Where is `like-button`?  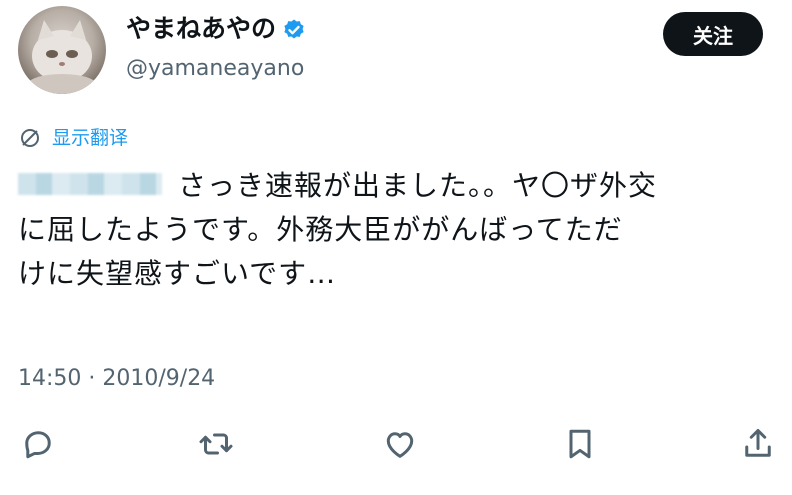
like-button is located at coordinates (400, 444).